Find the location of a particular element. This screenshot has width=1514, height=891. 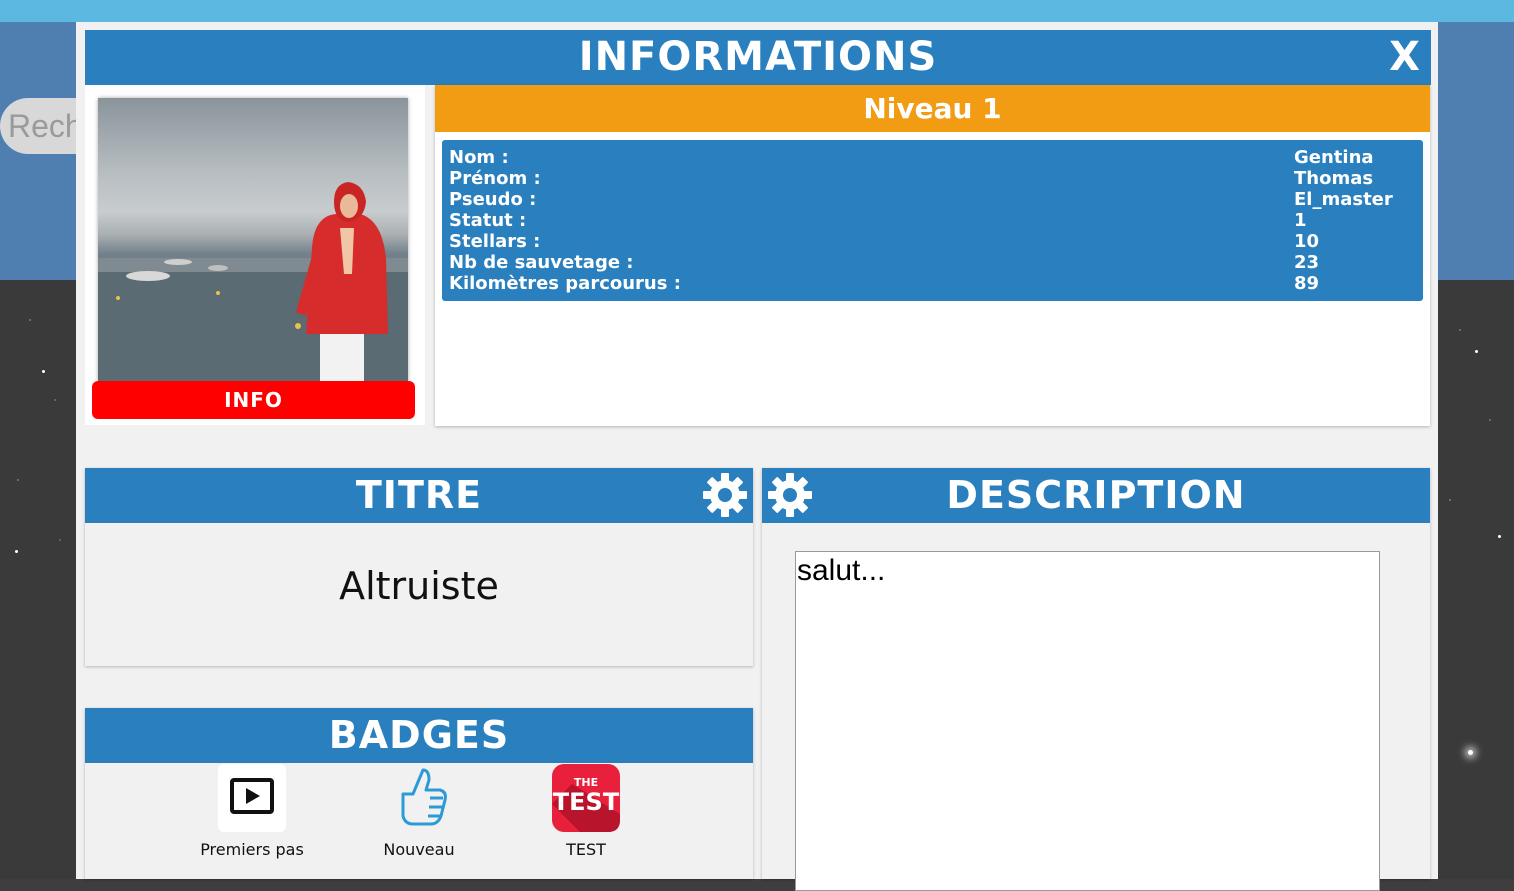

stat-value: 89 is located at coordinates (1307, 283).